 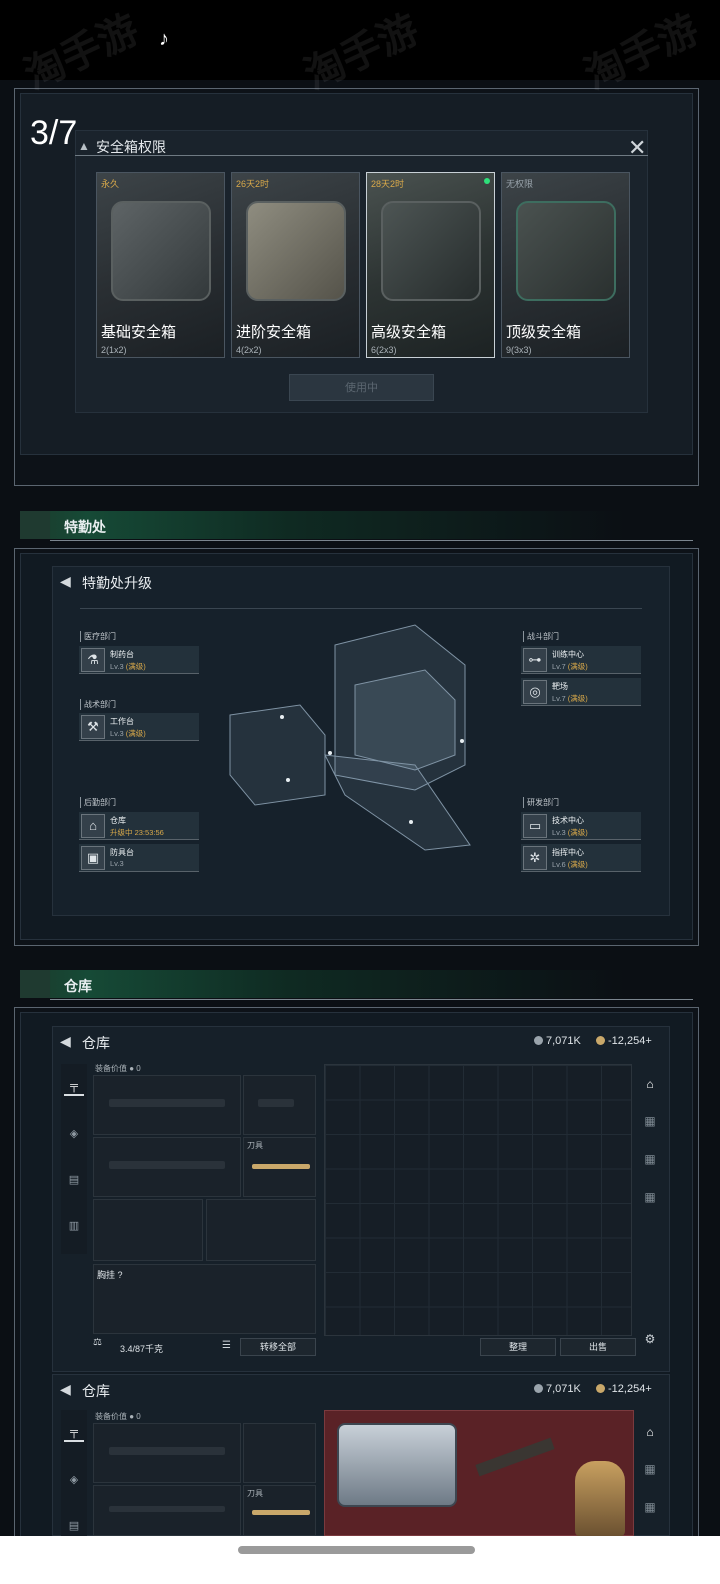 I want to click on card-name: 进阶安全箱, so click(x=274, y=332).